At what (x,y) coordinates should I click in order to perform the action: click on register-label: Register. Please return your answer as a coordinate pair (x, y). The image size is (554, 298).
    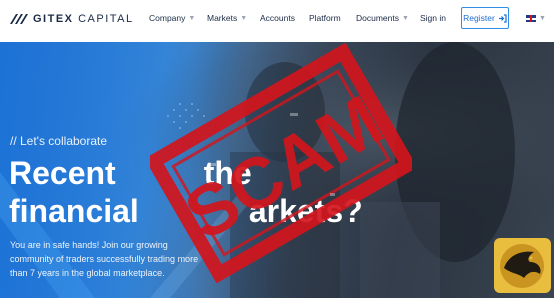
    Looking at the image, I should click on (479, 18).